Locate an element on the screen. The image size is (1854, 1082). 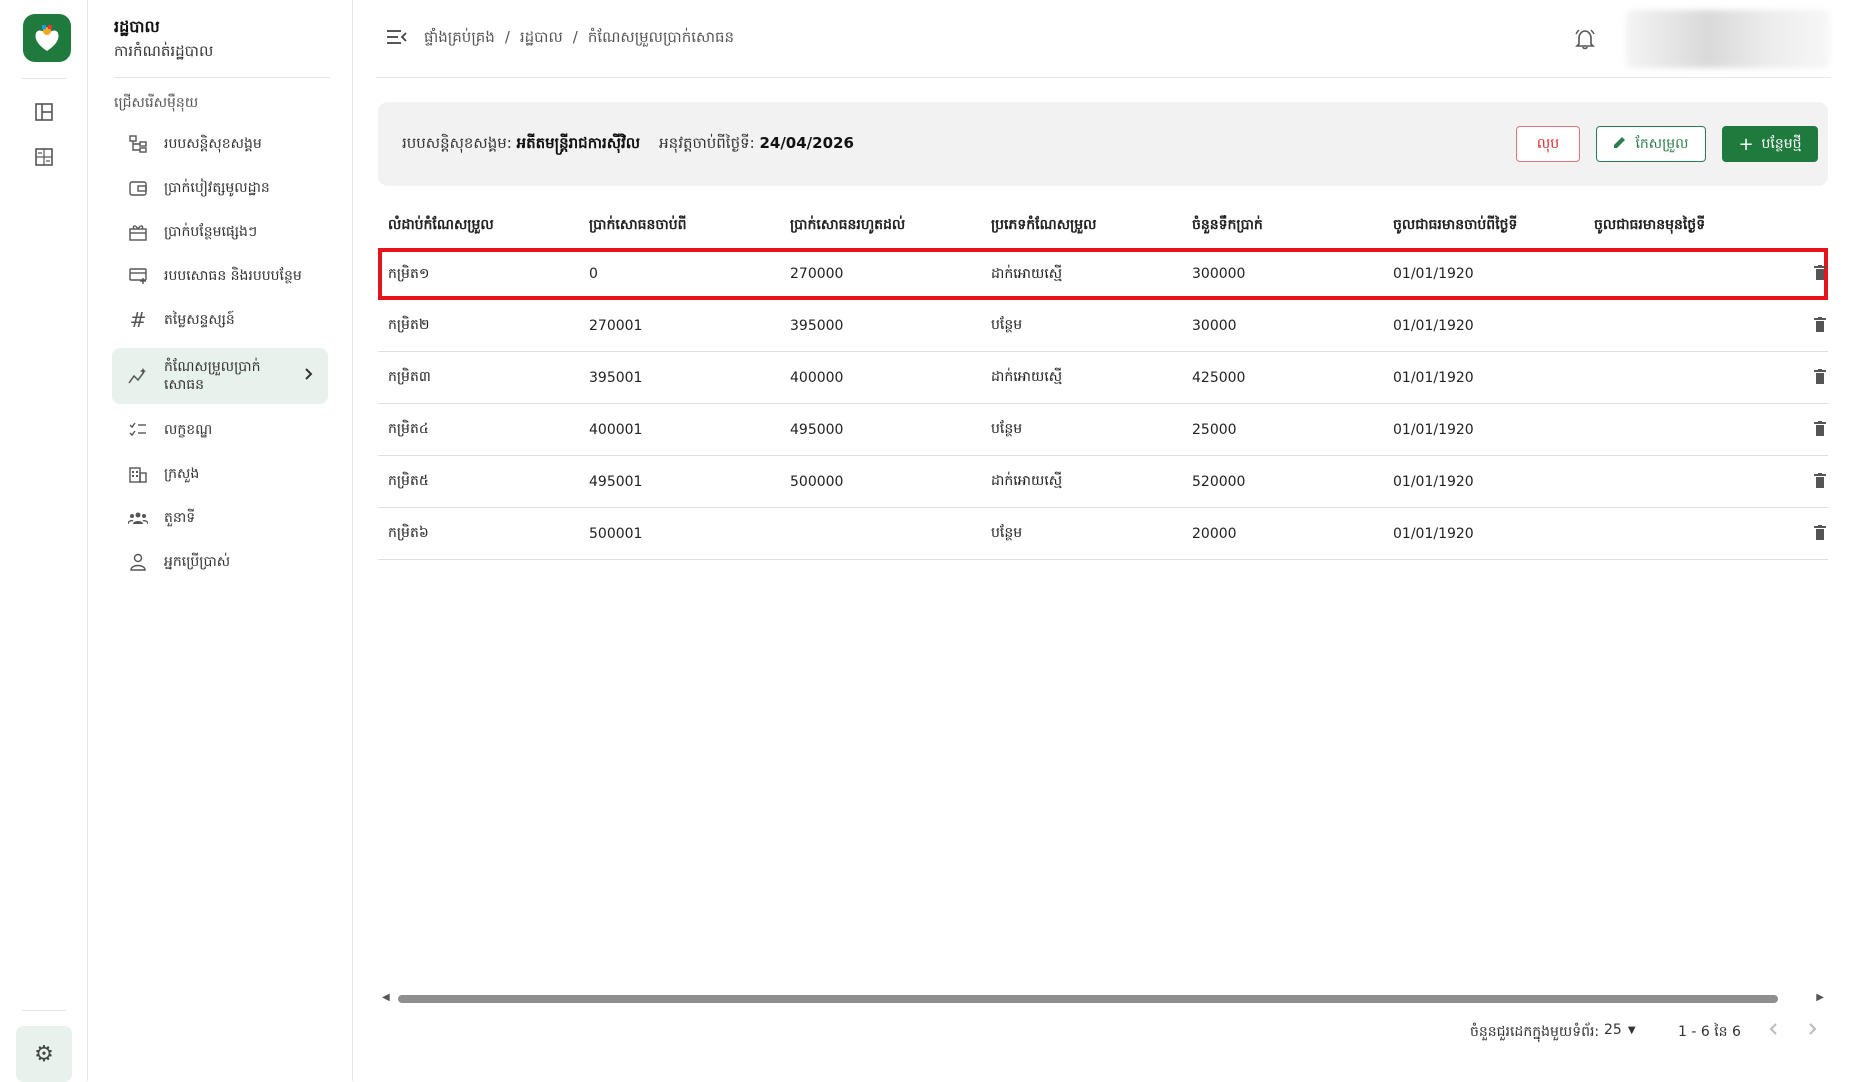
scheme-value: អតីតមន្ត្រីរាជការស៊ីវិល is located at coordinates (578, 143).